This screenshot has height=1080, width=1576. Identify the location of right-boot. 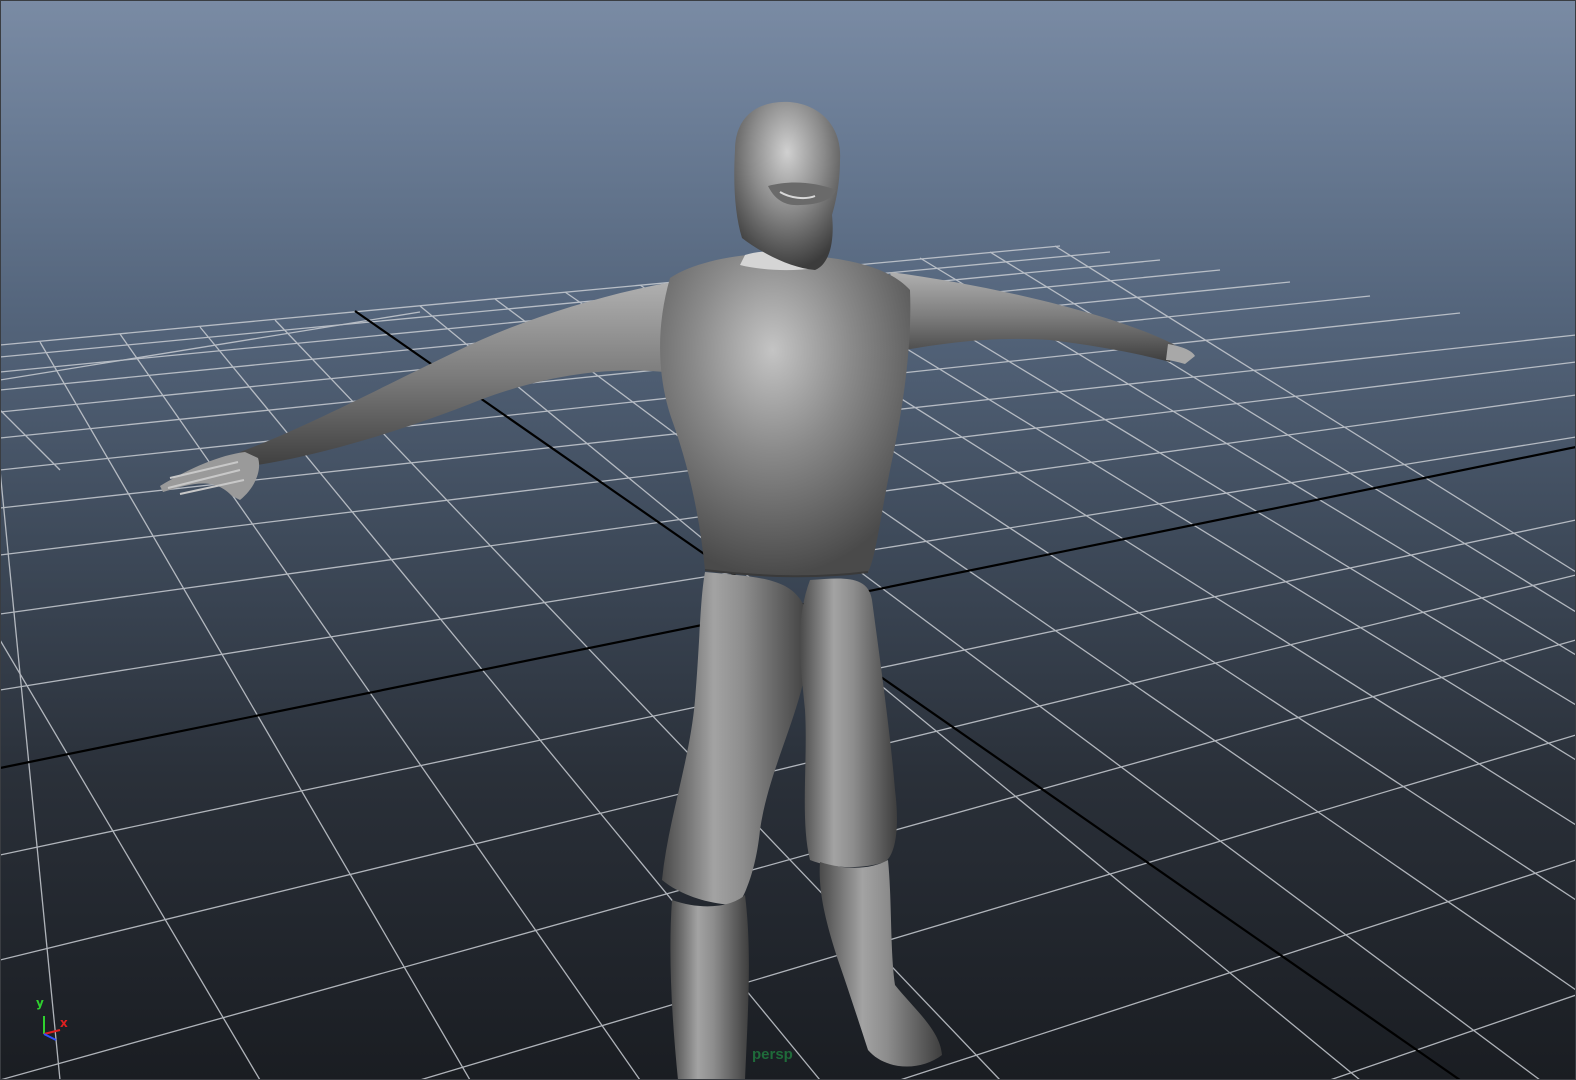
(880, 963).